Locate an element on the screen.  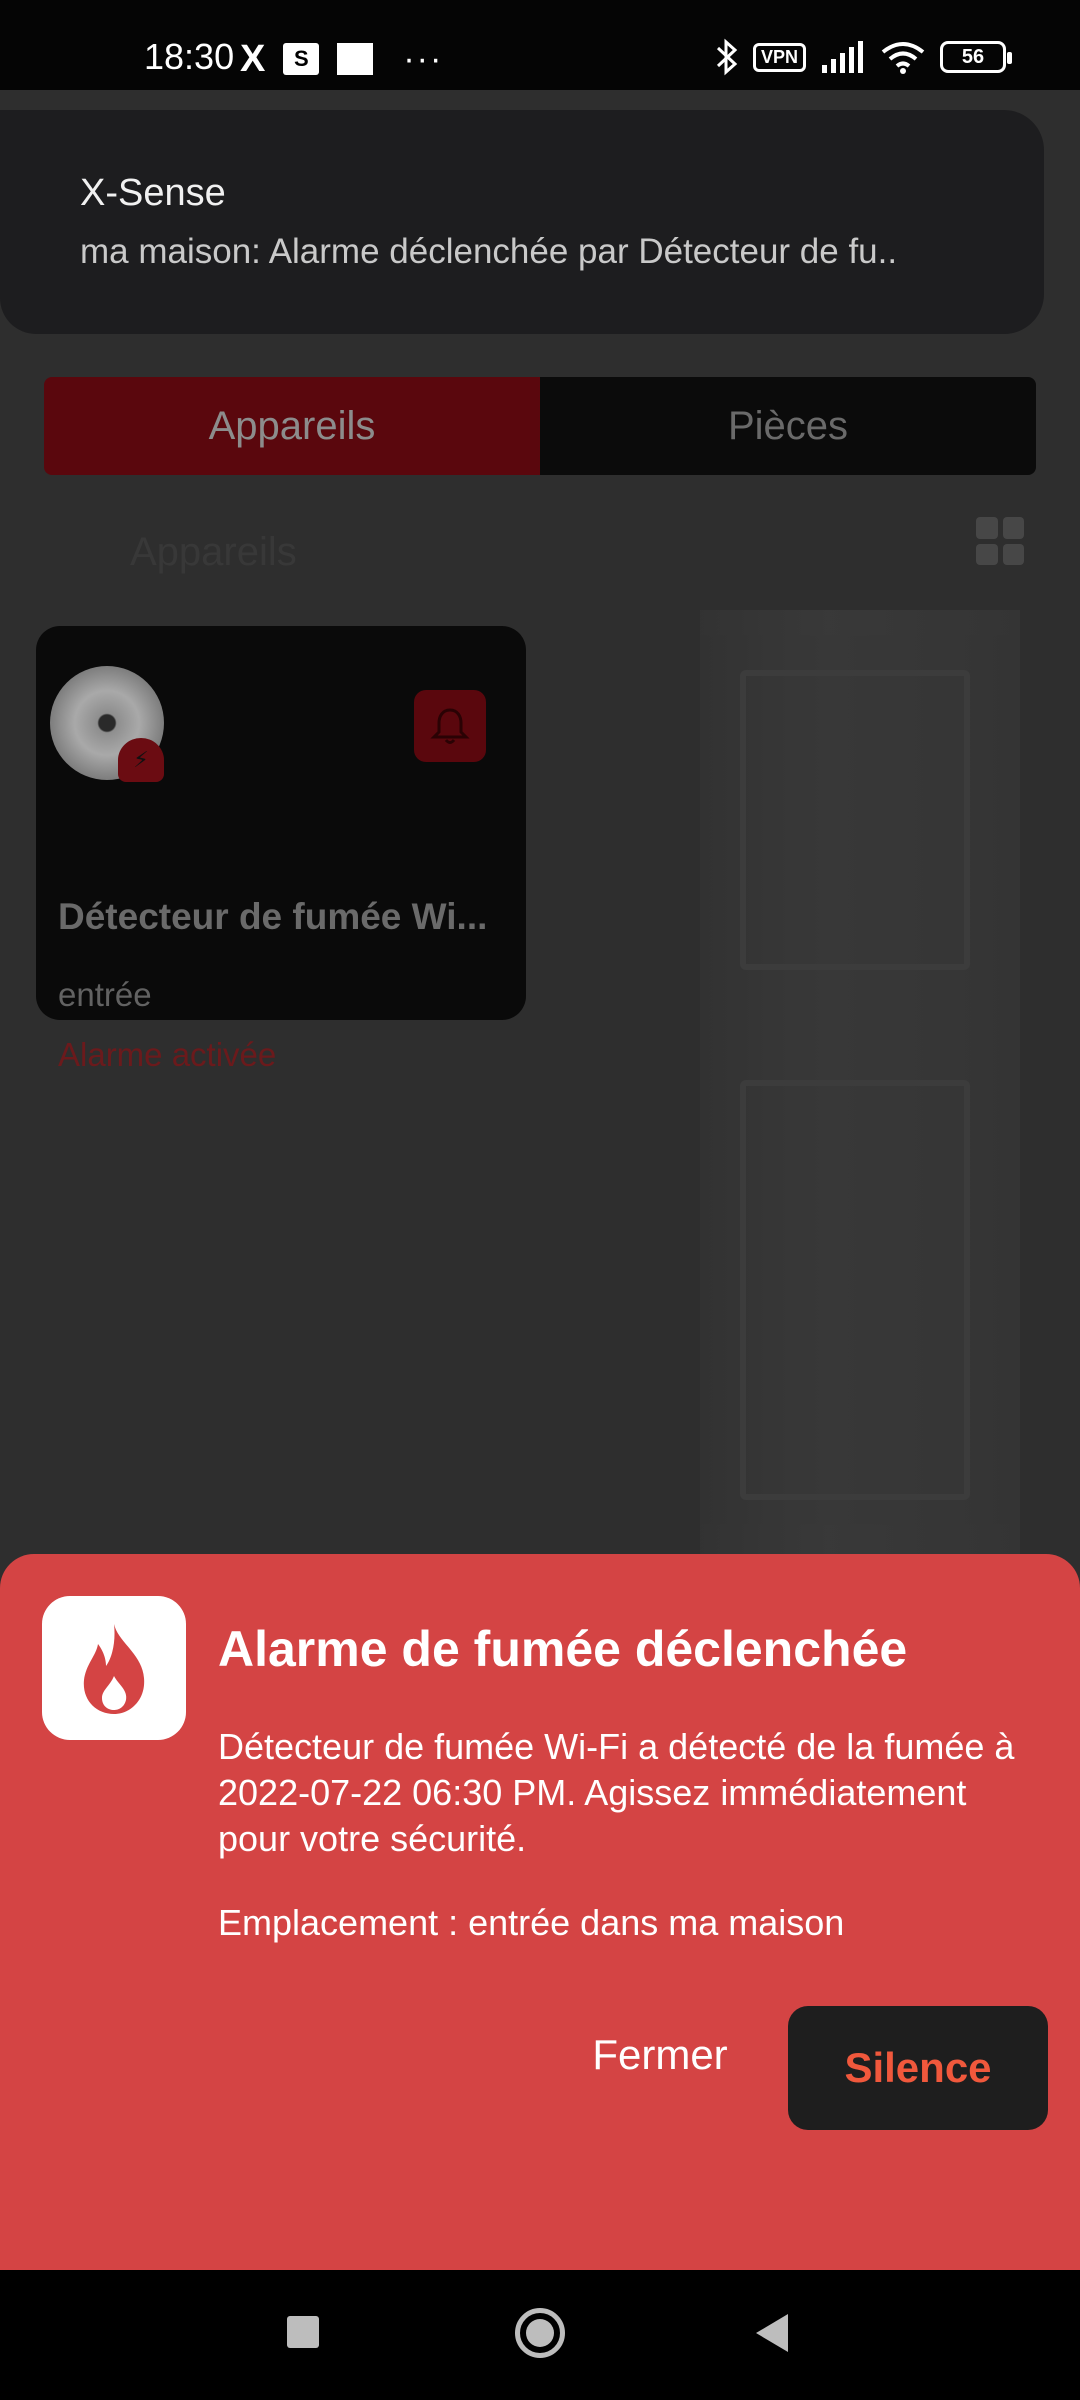
vpn-icon: VPN is located at coordinates (779, 57).